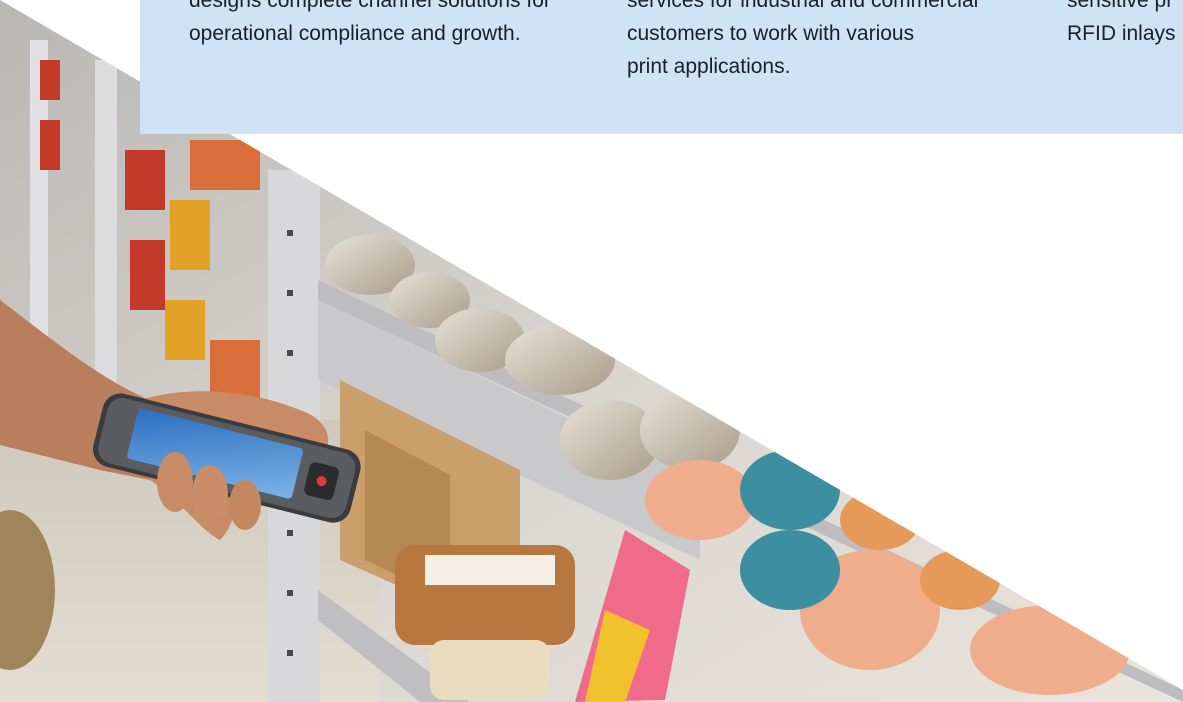  Describe the element at coordinates (1121, 22) in the screenshot. I see `column-3-text: sensitive pr RFID inlays` at that location.